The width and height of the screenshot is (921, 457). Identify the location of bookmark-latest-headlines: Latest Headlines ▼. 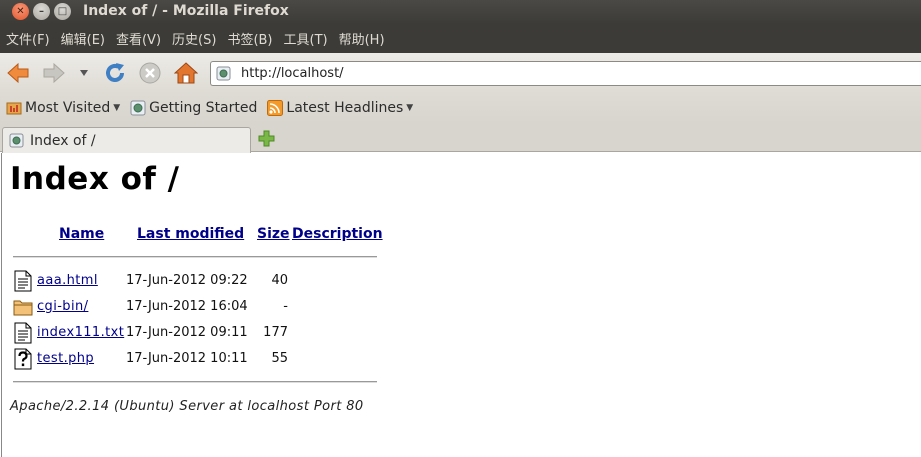
(340, 108).